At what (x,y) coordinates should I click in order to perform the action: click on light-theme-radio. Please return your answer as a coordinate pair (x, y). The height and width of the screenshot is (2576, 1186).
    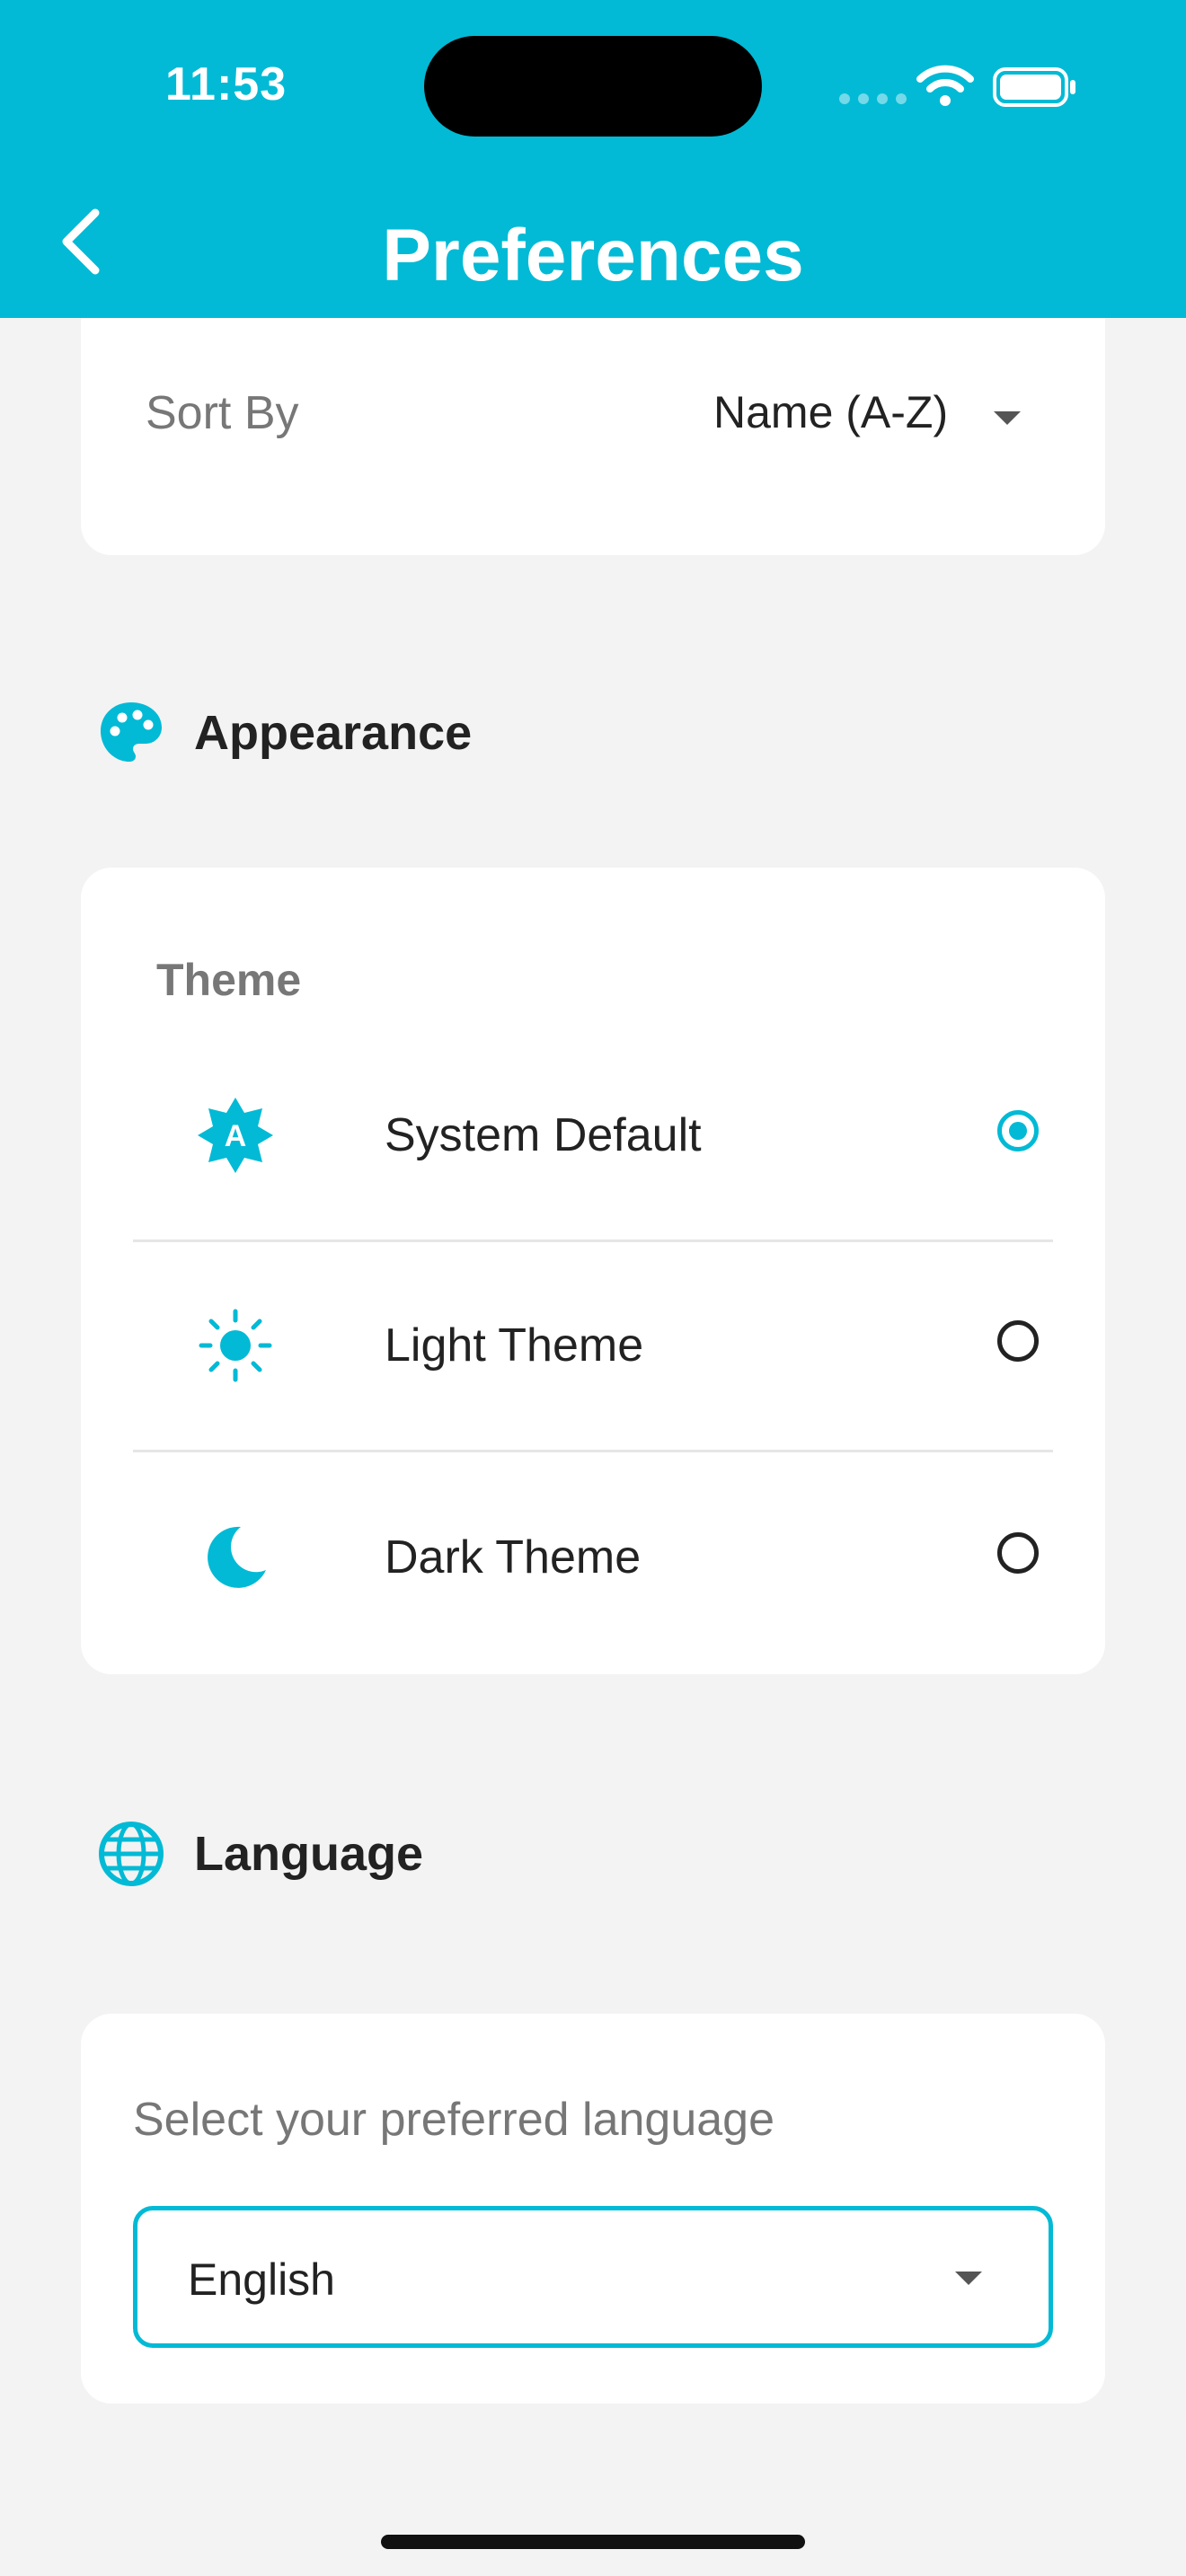
    Looking at the image, I should click on (1018, 1341).